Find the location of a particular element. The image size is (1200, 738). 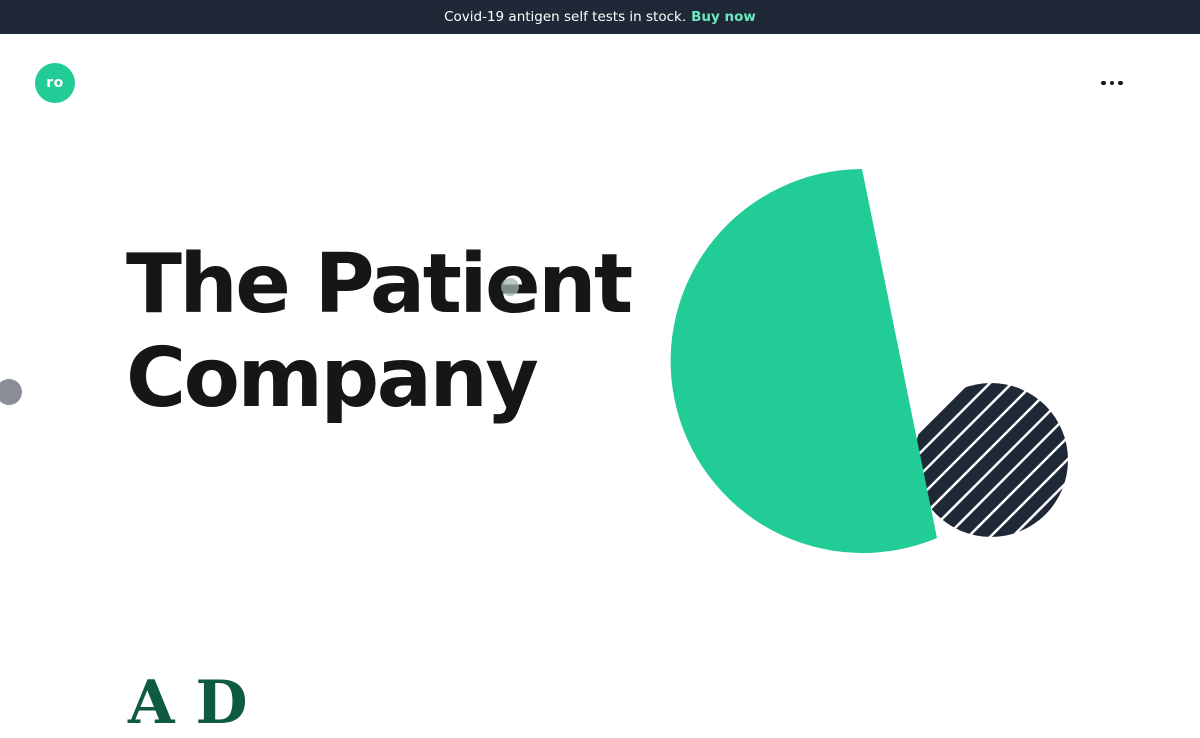

menu-button is located at coordinates (1112, 83).